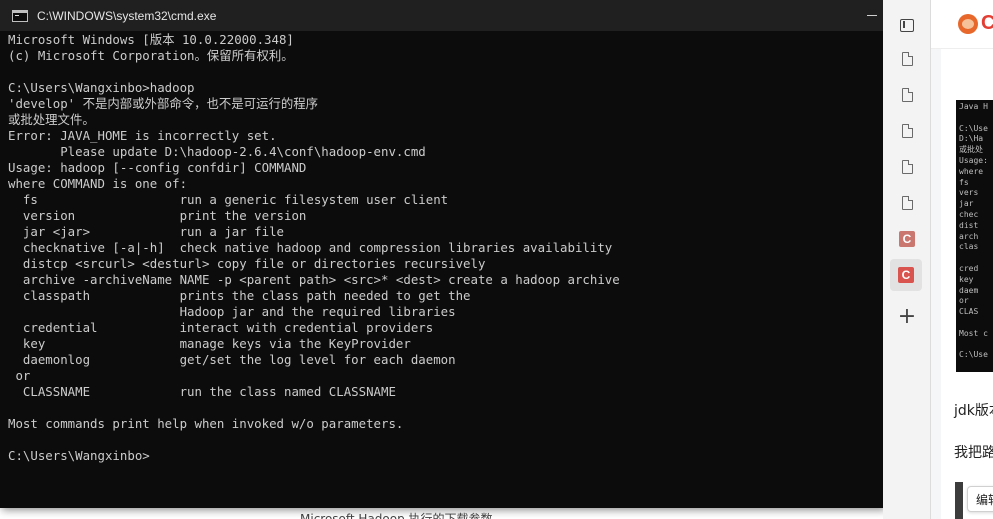  I want to click on thumbnail-text-line: Most c, so click(973, 333).